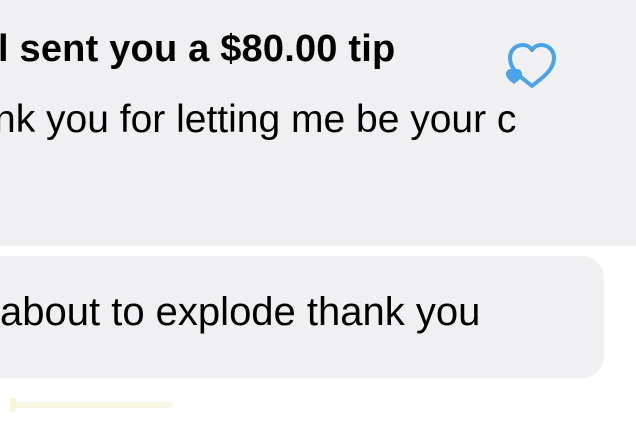 The width and height of the screenshot is (636, 430). What do you see at coordinates (13, 405) in the screenshot?
I see `watermark-mark` at bounding box center [13, 405].